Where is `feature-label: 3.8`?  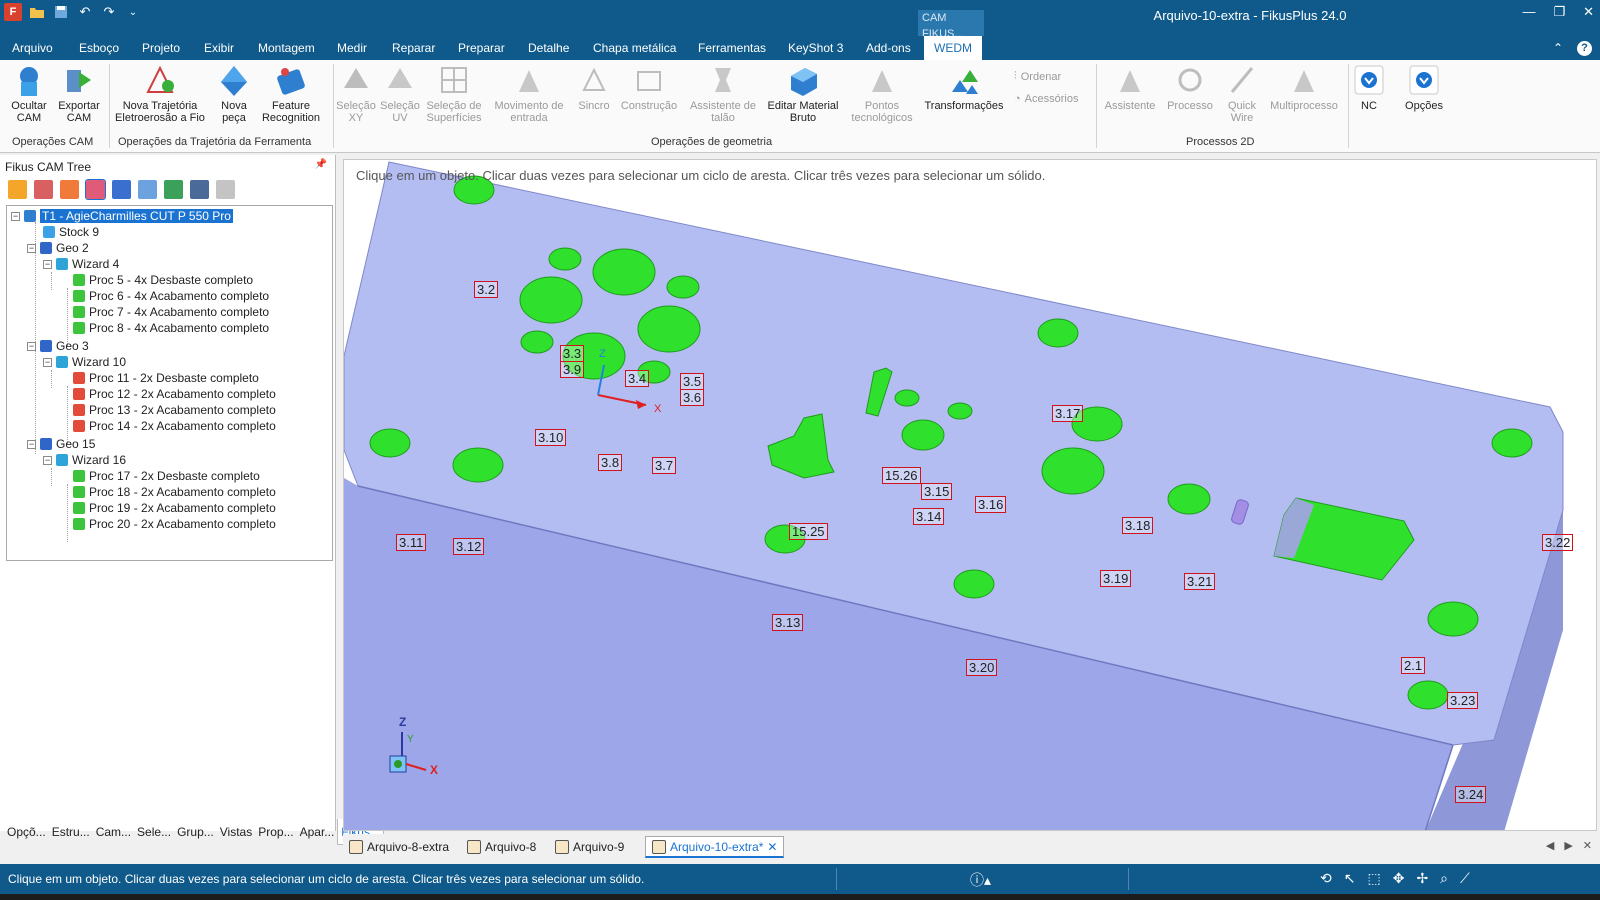
feature-label: 3.8 is located at coordinates (610, 462).